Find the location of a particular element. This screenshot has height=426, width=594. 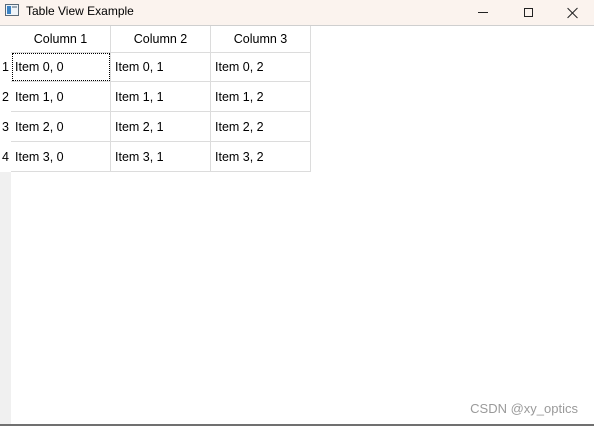

table-window-icon is located at coordinates (12, 10).